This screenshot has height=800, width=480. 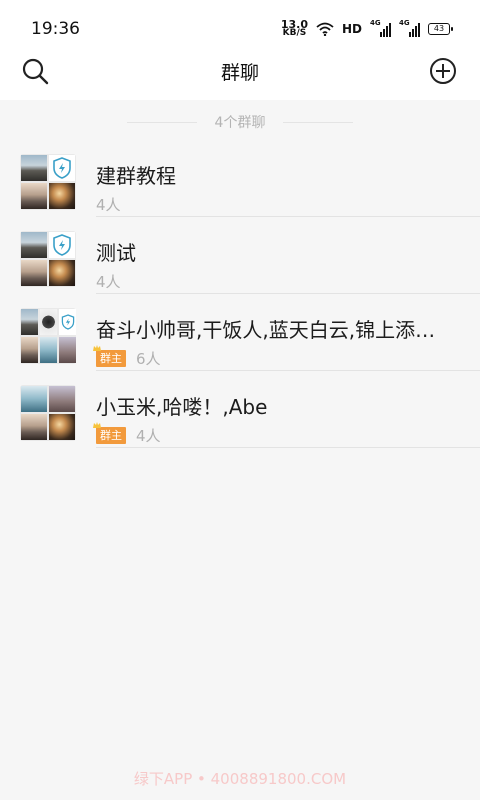 What do you see at coordinates (318, 122) in the screenshot?
I see `divider-right` at bounding box center [318, 122].